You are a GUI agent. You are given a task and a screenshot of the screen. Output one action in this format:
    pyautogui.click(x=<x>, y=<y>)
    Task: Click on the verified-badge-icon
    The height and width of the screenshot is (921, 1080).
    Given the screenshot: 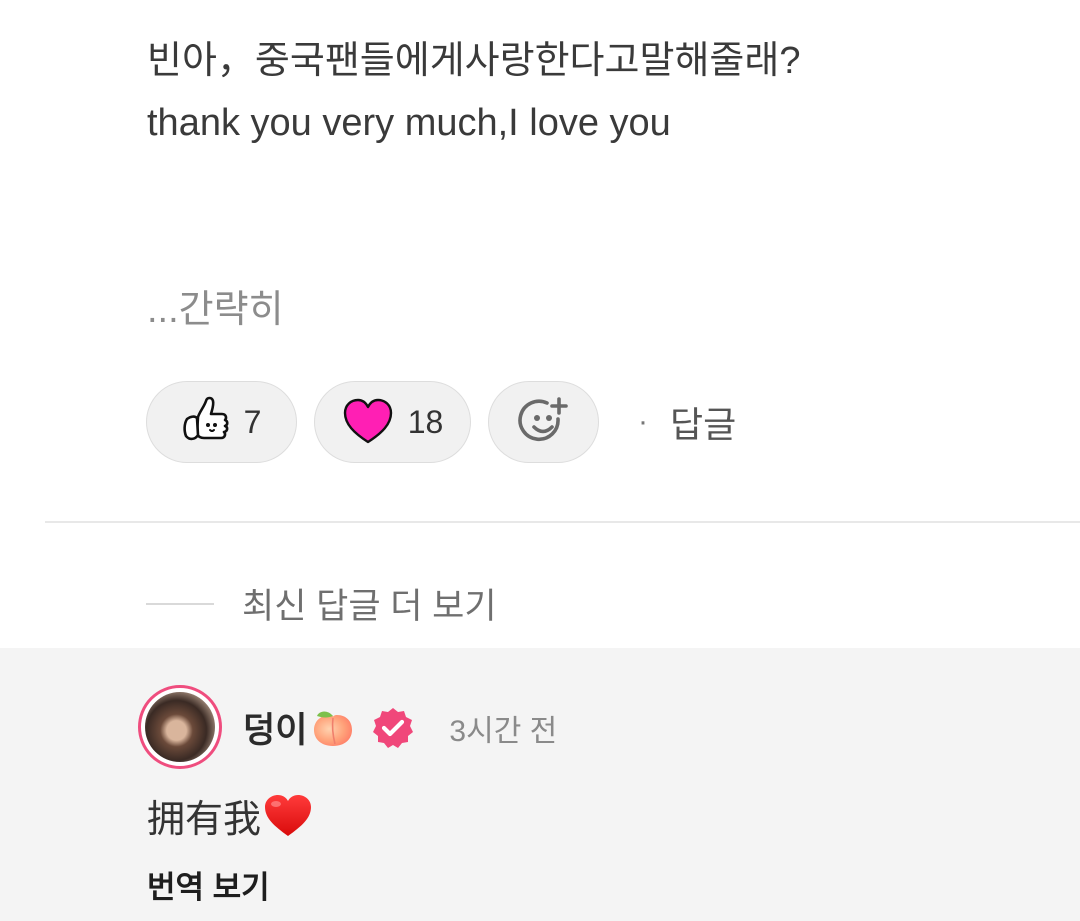 What is the action you would take?
    pyautogui.click(x=393, y=727)
    